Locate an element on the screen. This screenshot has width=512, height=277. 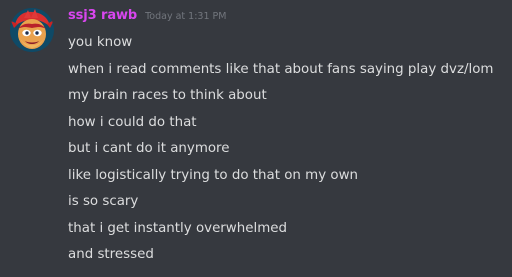
timestamp: Today at 1:31 PM is located at coordinates (185, 16).